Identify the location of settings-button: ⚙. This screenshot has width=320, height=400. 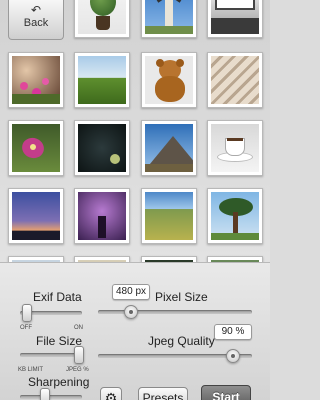
(111, 393).